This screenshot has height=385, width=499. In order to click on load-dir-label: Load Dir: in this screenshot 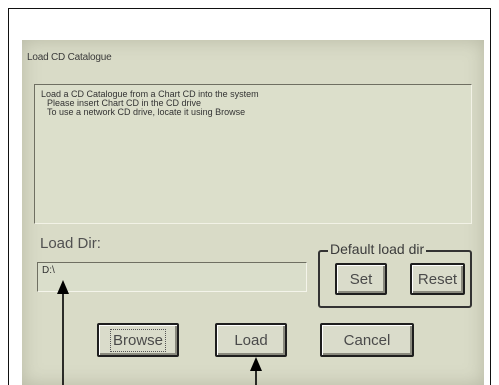, I will do `click(70, 243)`.